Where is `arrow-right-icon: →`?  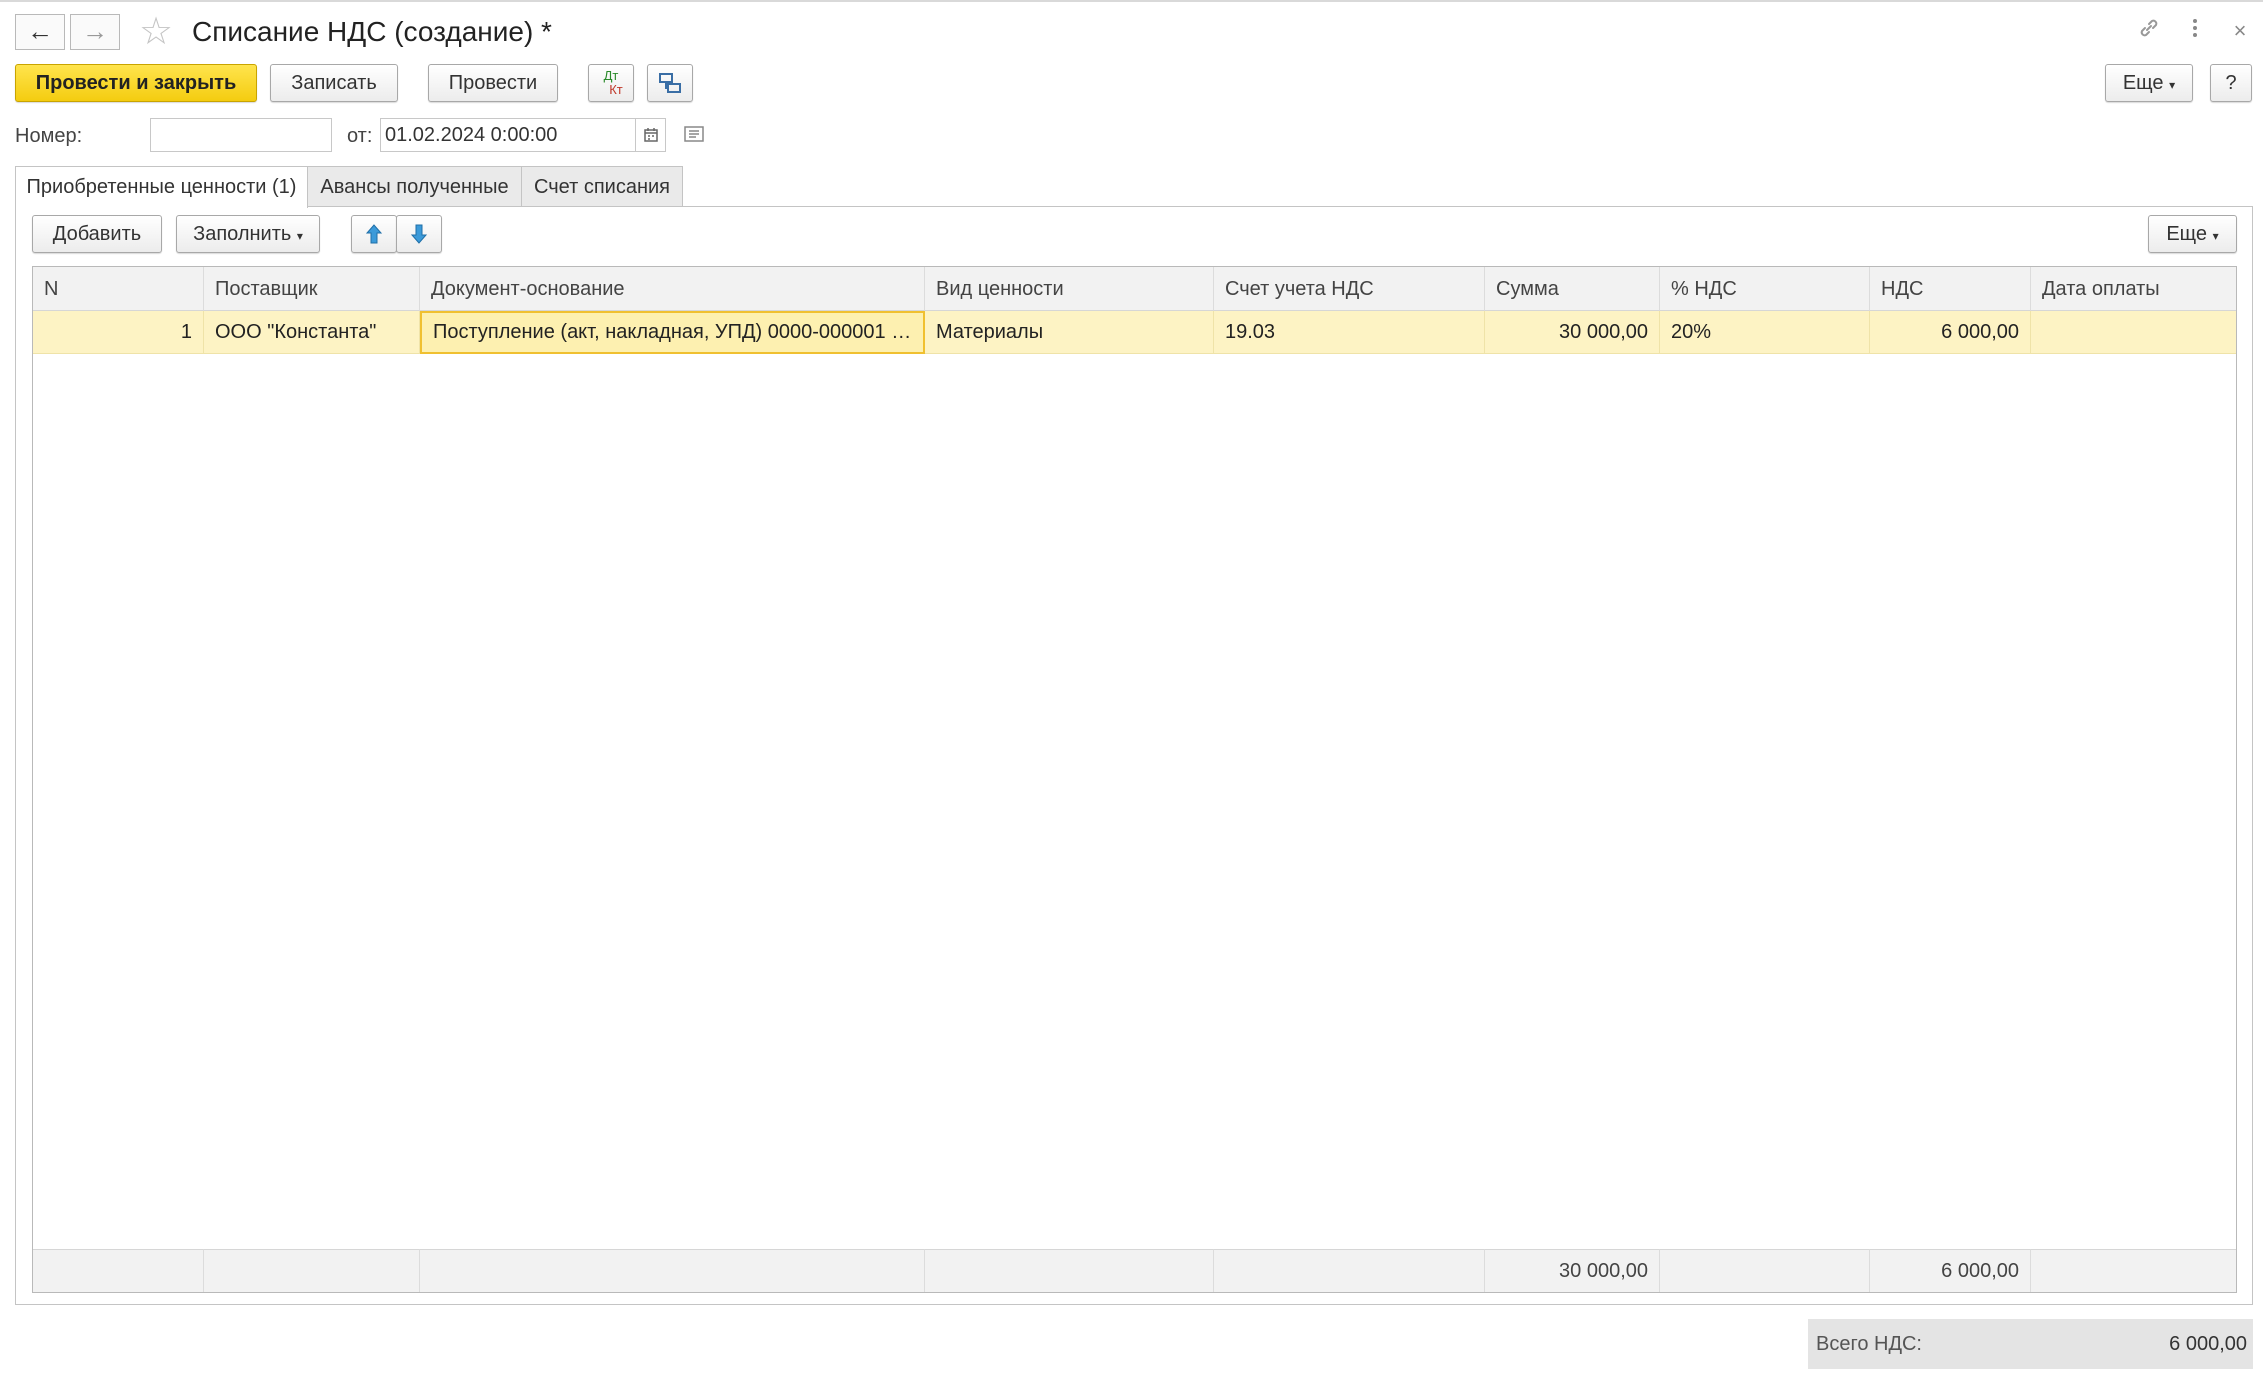
arrow-right-icon: → is located at coordinates (95, 31).